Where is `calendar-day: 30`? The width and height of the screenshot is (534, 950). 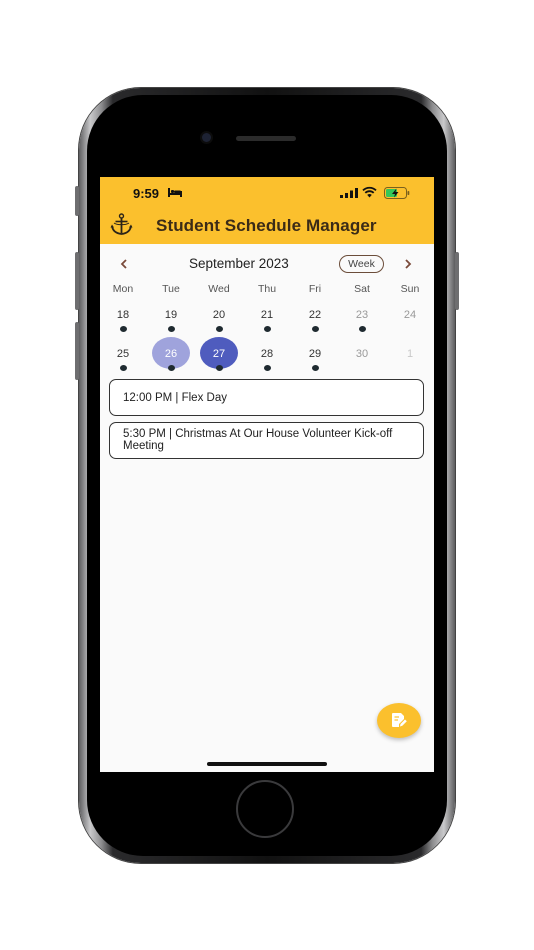 calendar-day: 30 is located at coordinates (362, 362).